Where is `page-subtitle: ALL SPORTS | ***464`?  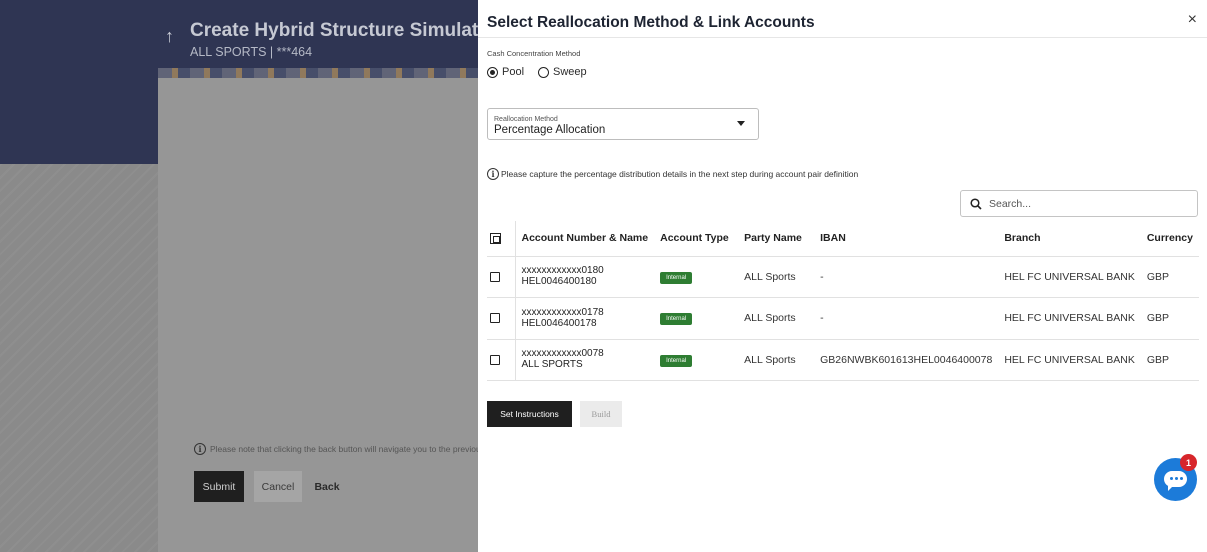 page-subtitle: ALL SPORTS | ***464 is located at coordinates (251, 52).